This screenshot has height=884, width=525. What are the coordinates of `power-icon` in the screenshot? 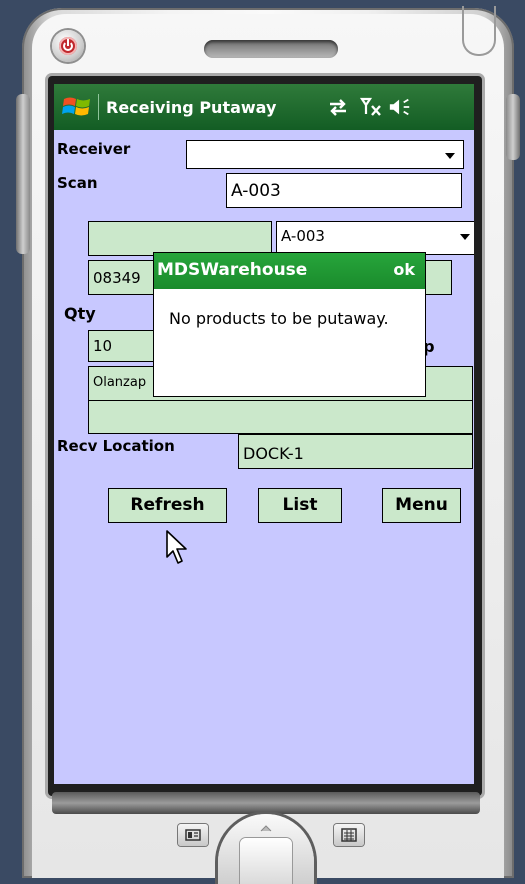 It's located at (68, 46).